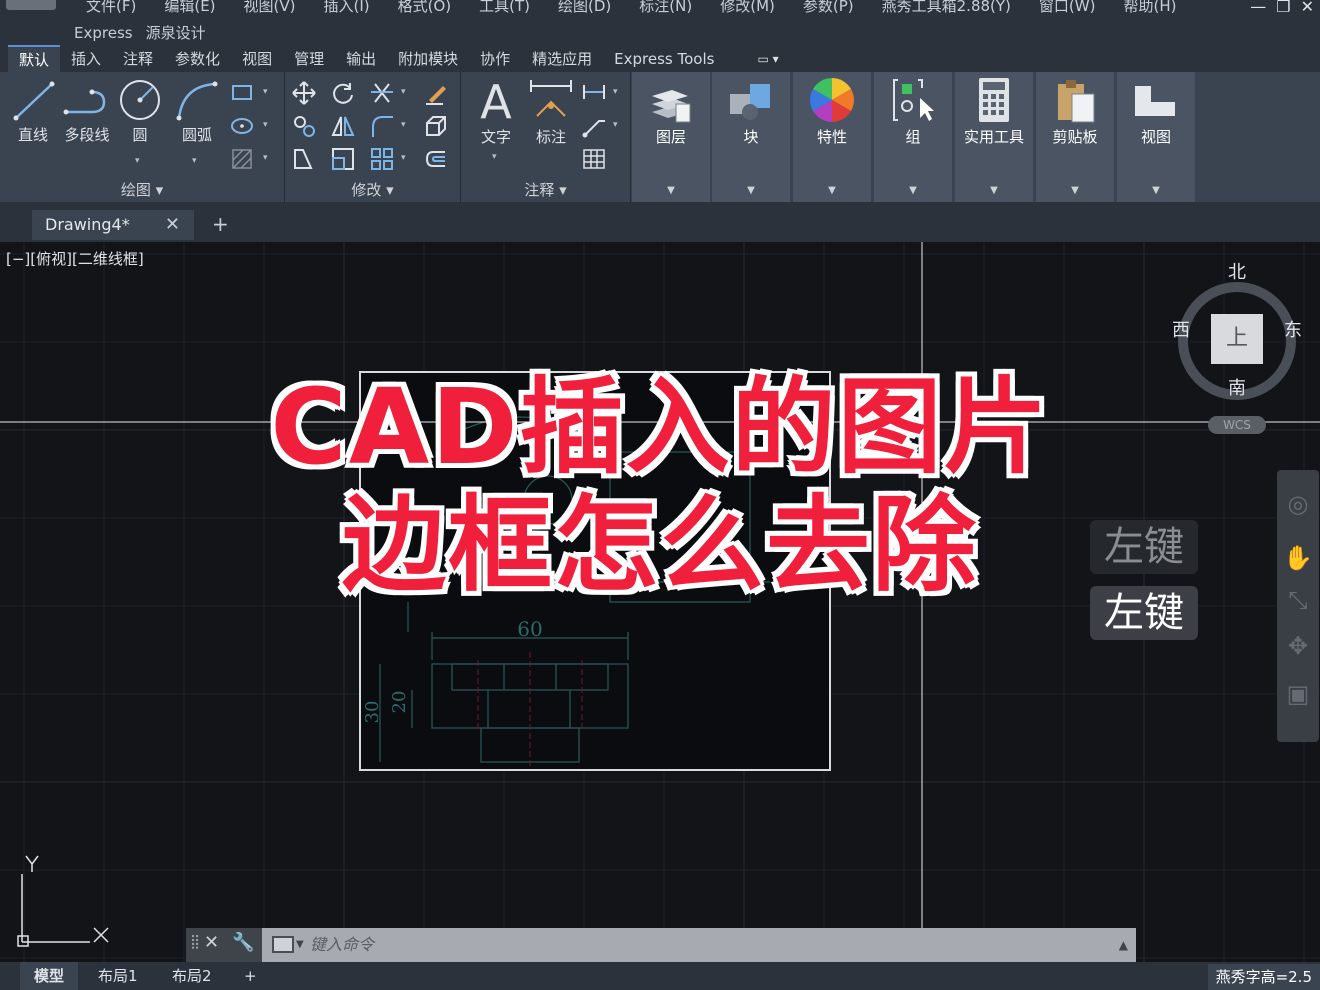  Describe the element at coordinates (372, 189) in the screenshot. I see `modify-panel-title: 修改 ▾` at that location.